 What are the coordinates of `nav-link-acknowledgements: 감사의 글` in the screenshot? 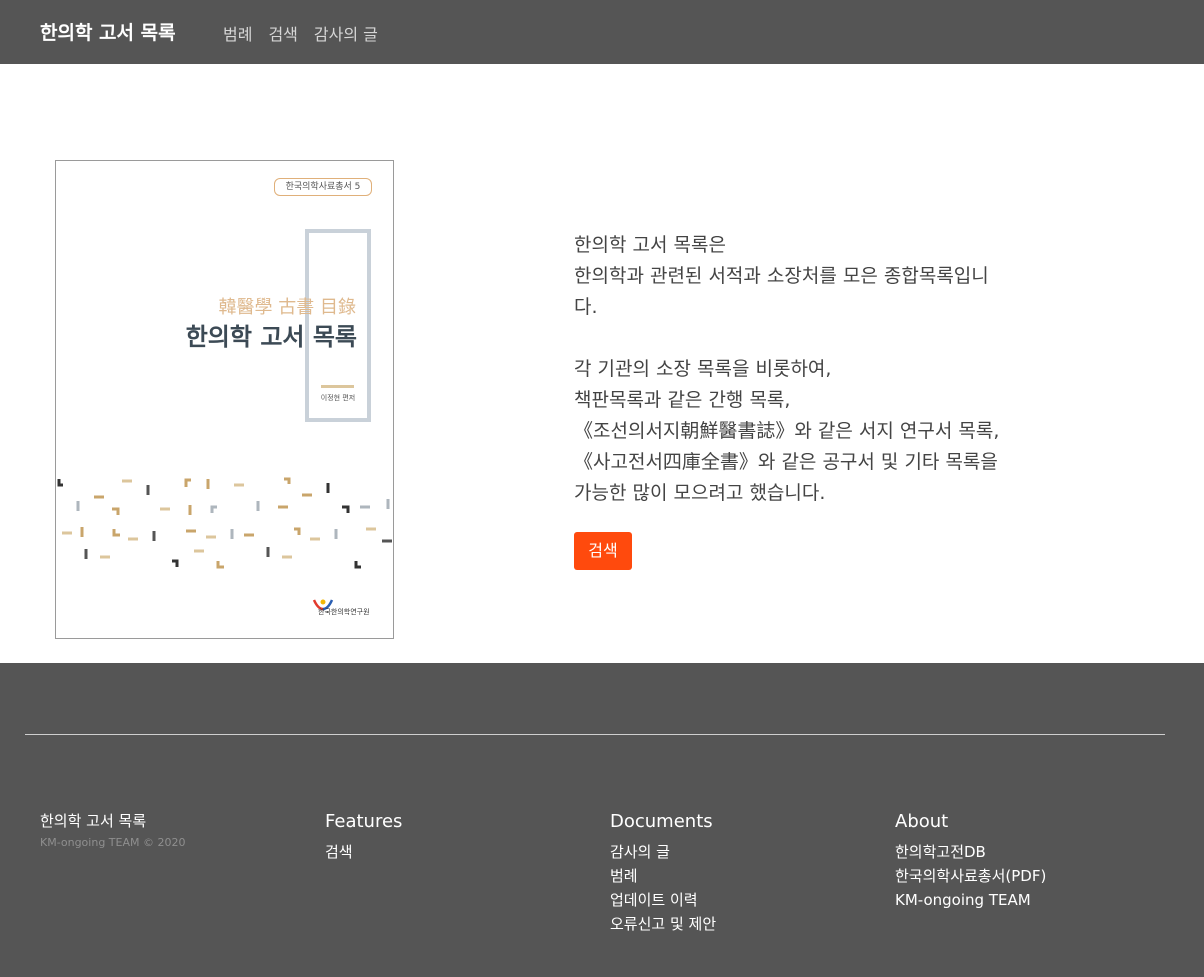 It's located at (346, 33).